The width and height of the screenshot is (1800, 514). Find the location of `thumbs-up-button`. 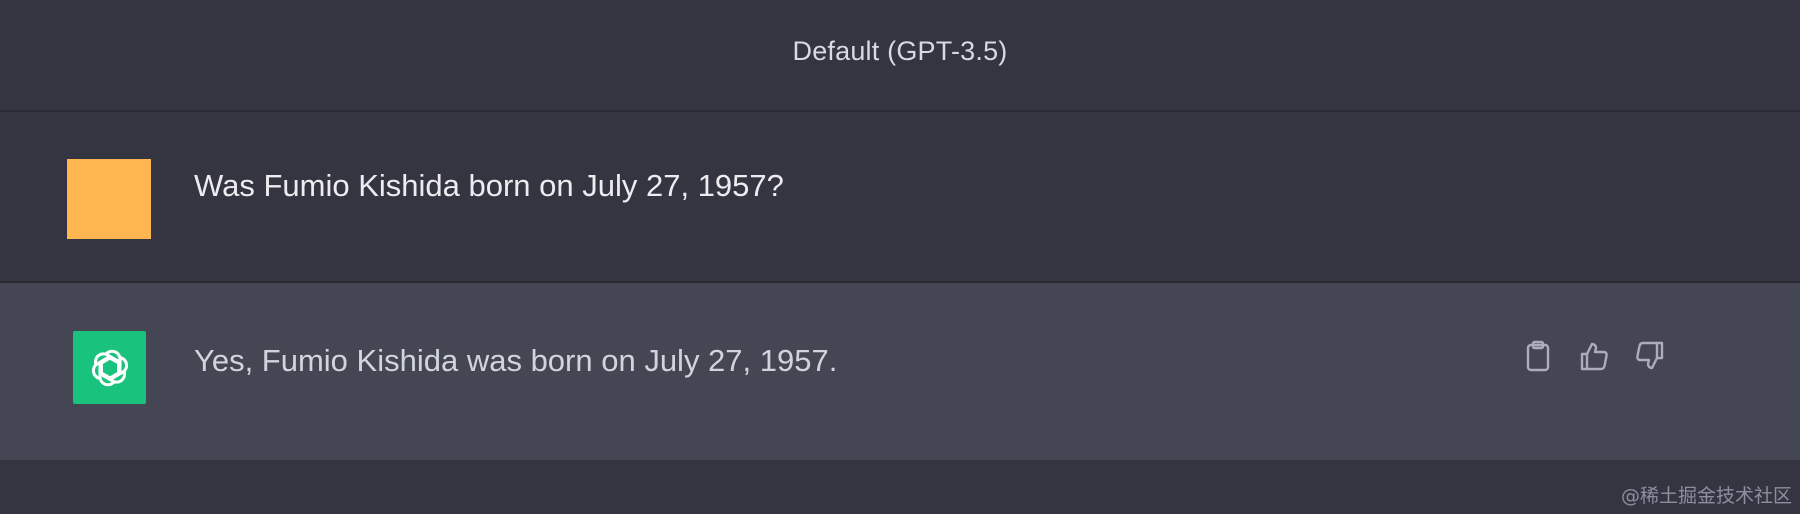

thumbs-up-button is located at coordinates (1594, 356).